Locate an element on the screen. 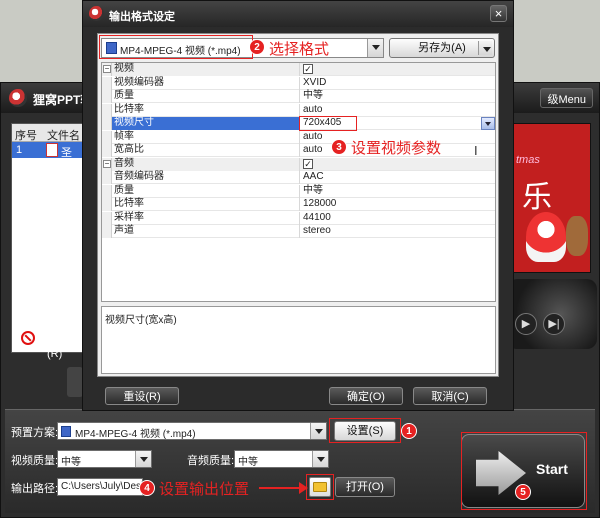  property-name: 视频编码器 is located at coordinates (206, 83).